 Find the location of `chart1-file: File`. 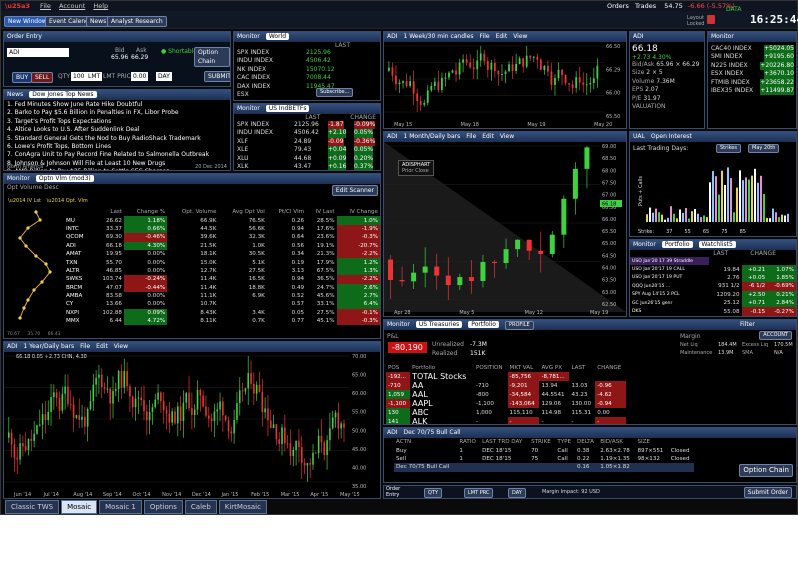

chart1-file: File is located at coordinates (485, 36).